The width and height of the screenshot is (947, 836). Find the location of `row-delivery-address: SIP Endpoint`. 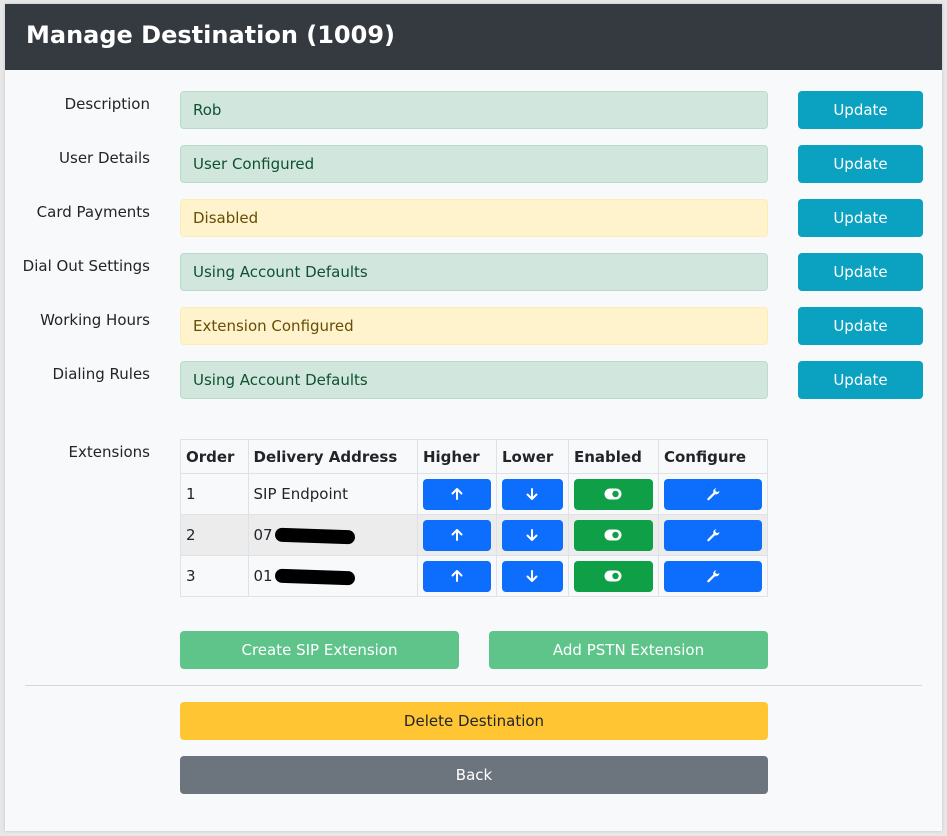

row-delivery-address: SIP Endpoint is located at coordinates (332, 494).